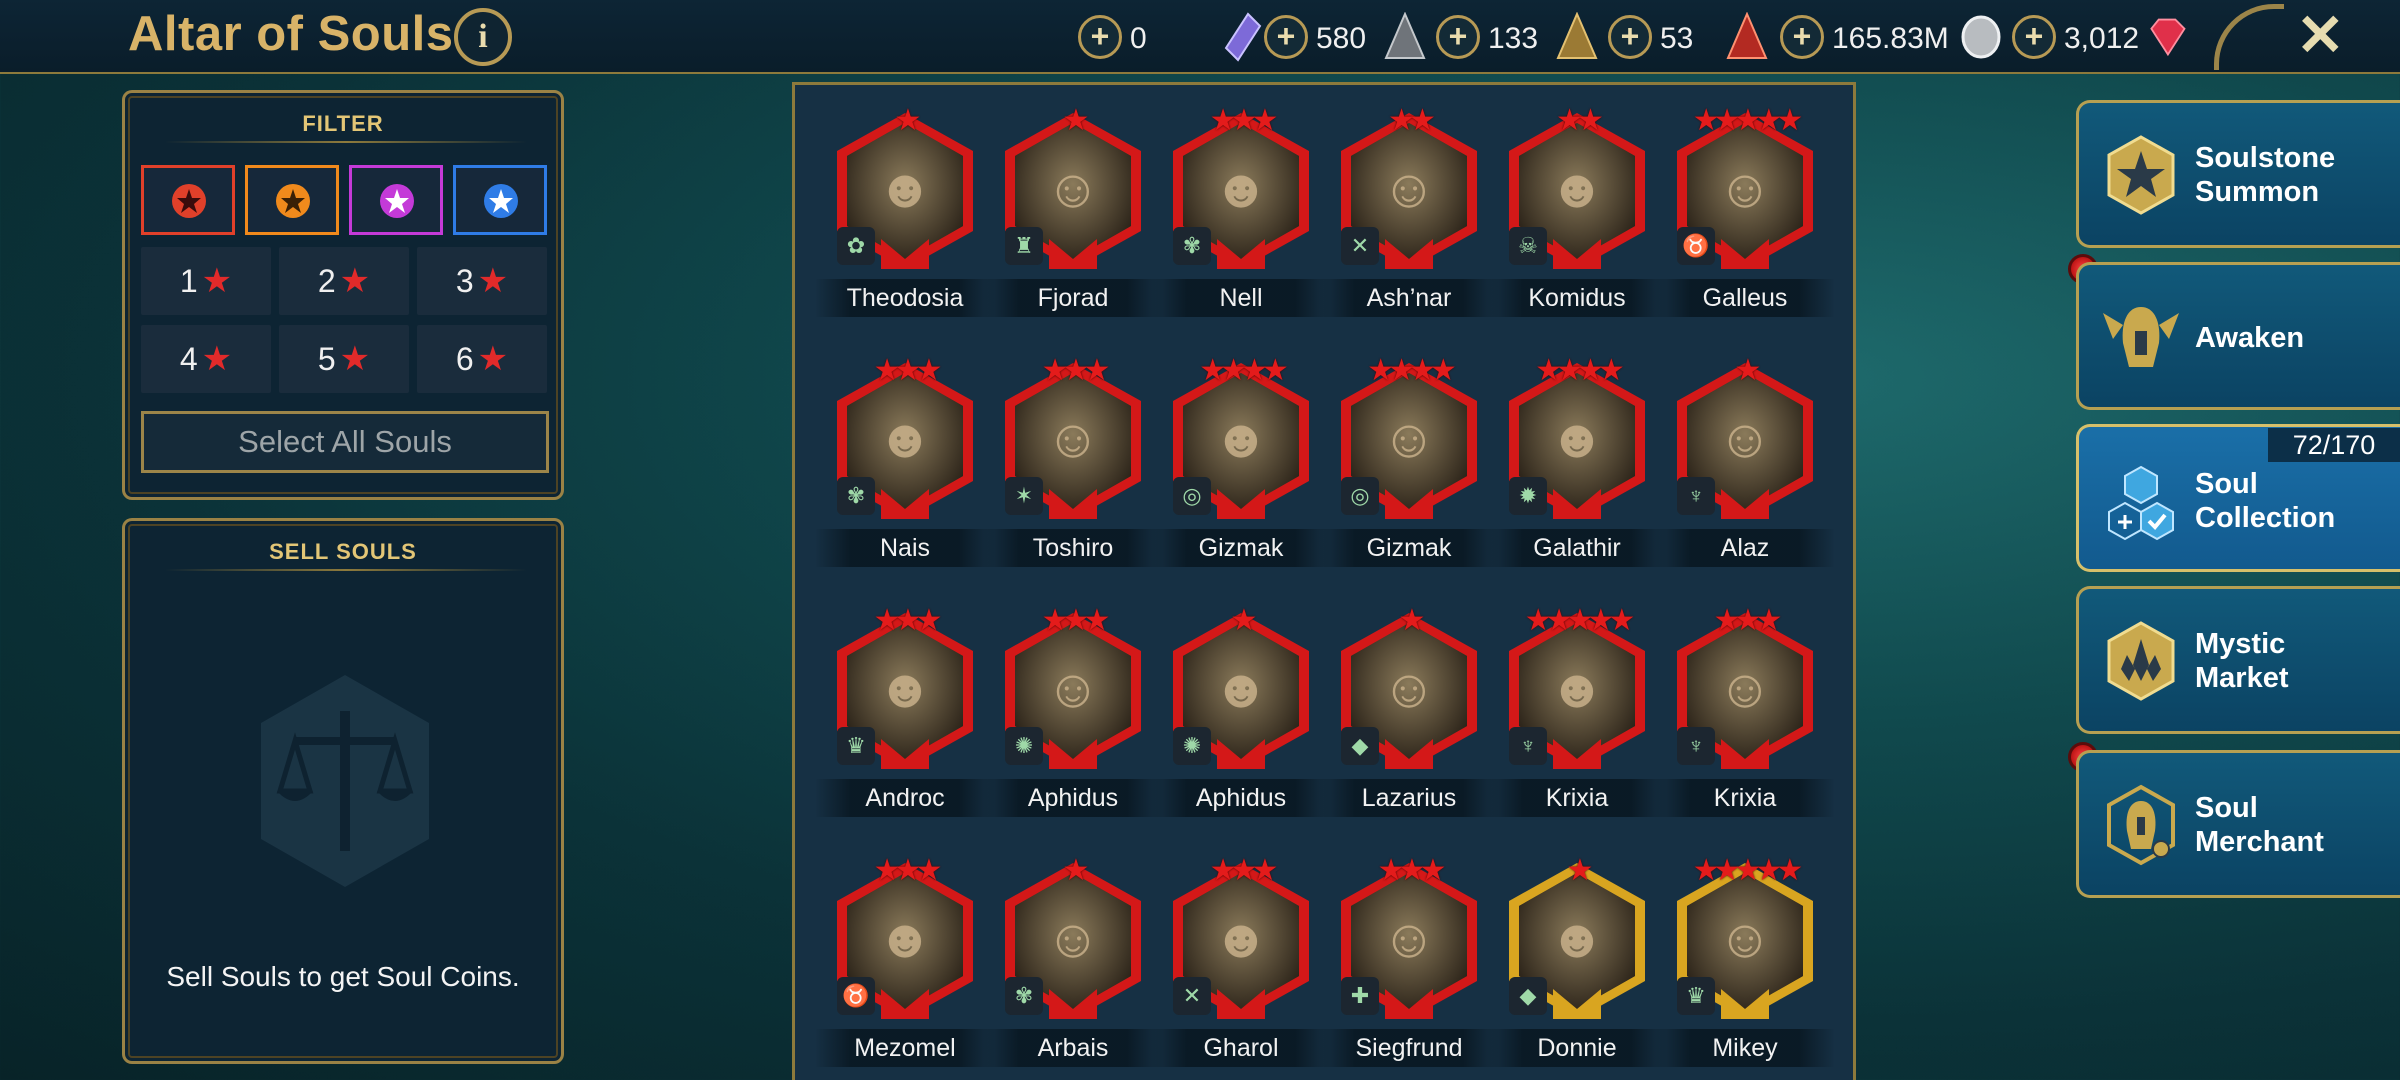 Image resolution: width=2400 pixels, height=1080 pixels. Describe the element at coordinates (206, 359) in the screenshot. I see `filter-4-star-button: 4 ★` at that location.